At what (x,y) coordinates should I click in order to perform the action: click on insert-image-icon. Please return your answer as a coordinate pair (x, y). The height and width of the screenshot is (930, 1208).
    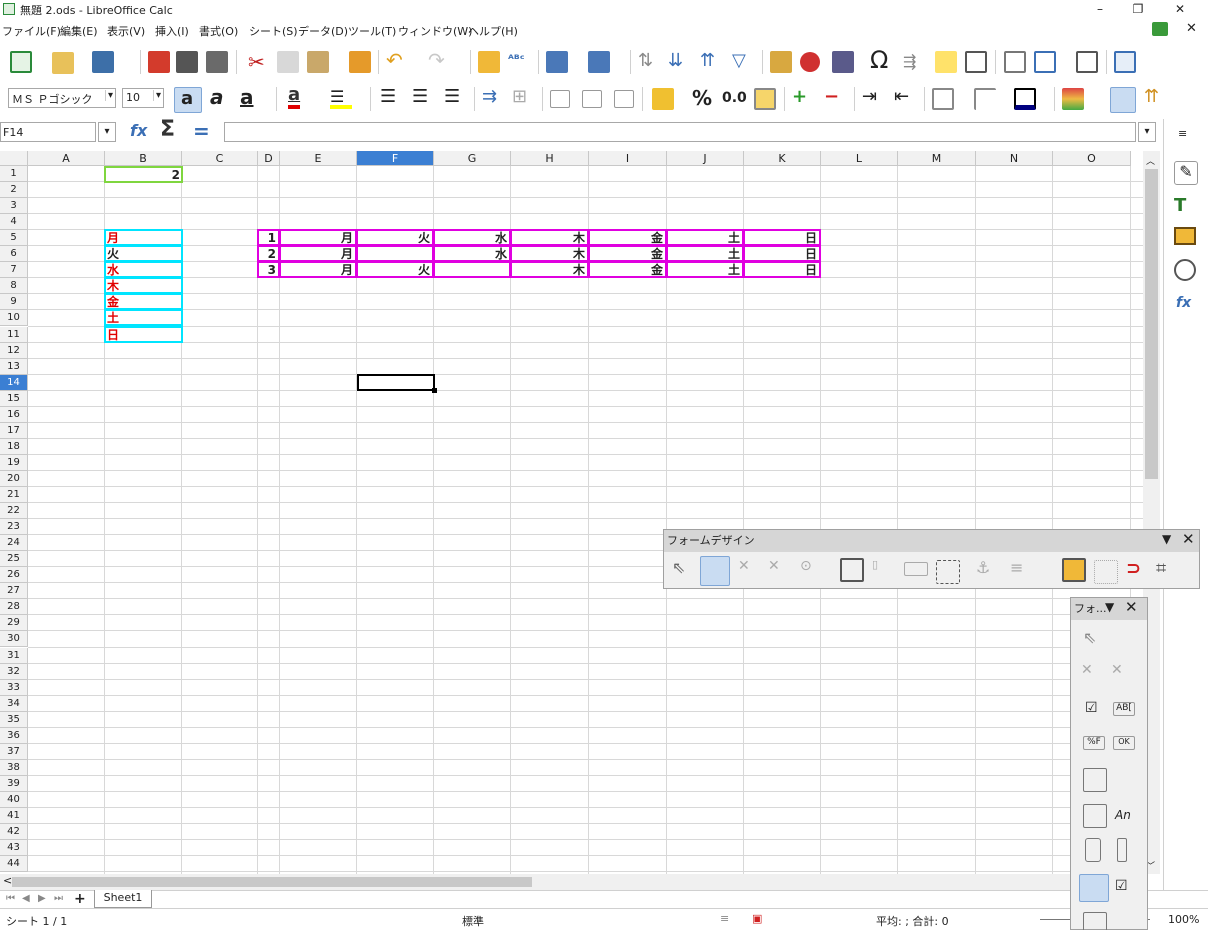
    Looking at the image, I should click on (781, 62).